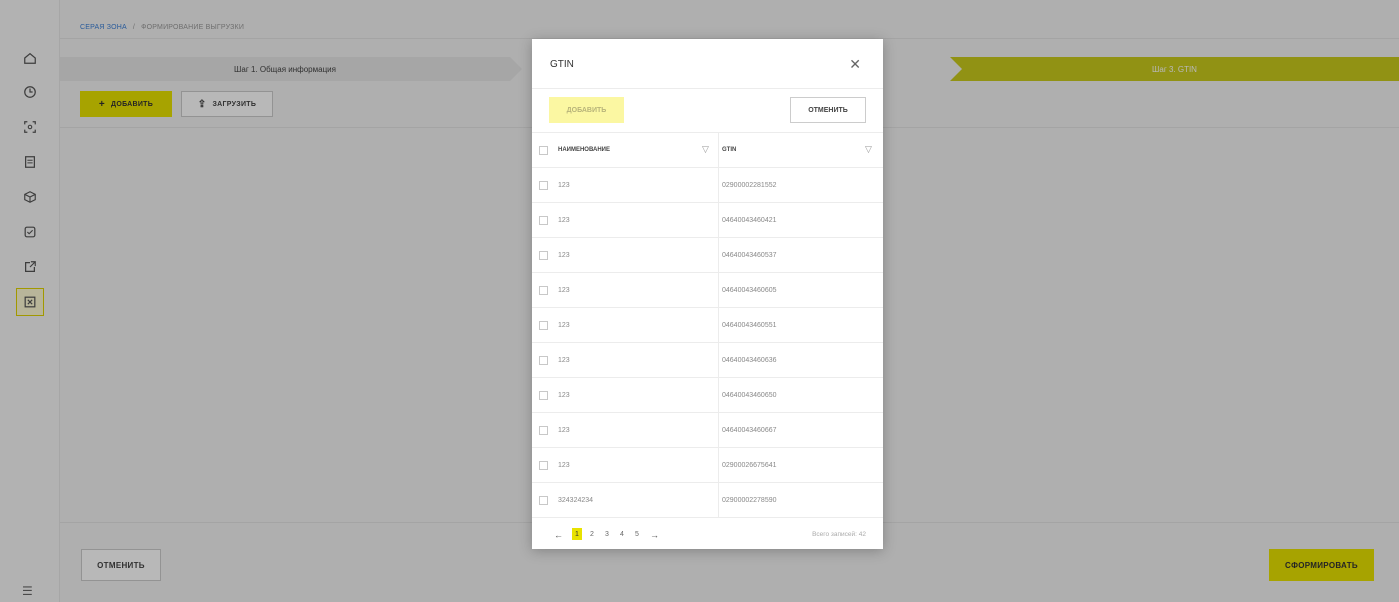 The height and width of the screenshot is (602, 1399). What do you see at coordinates (749, 325) in the screenshot?
I see `cell-gtin: 04640043460551` at bounding box center [749, 325].